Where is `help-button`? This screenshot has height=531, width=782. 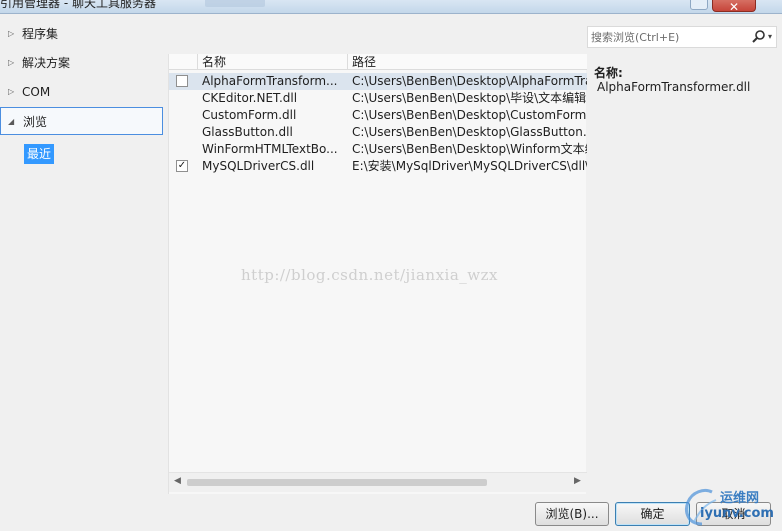
help-button is located at coordinates (699, 5).